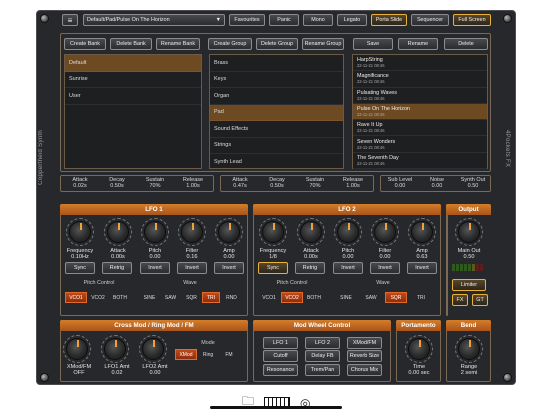 This screenshot has width=552, height=414. What do you see at coordinates (153, 349) in the screenshot?
I see `lfo2-amt-knob` at bounding box center [153, 349].